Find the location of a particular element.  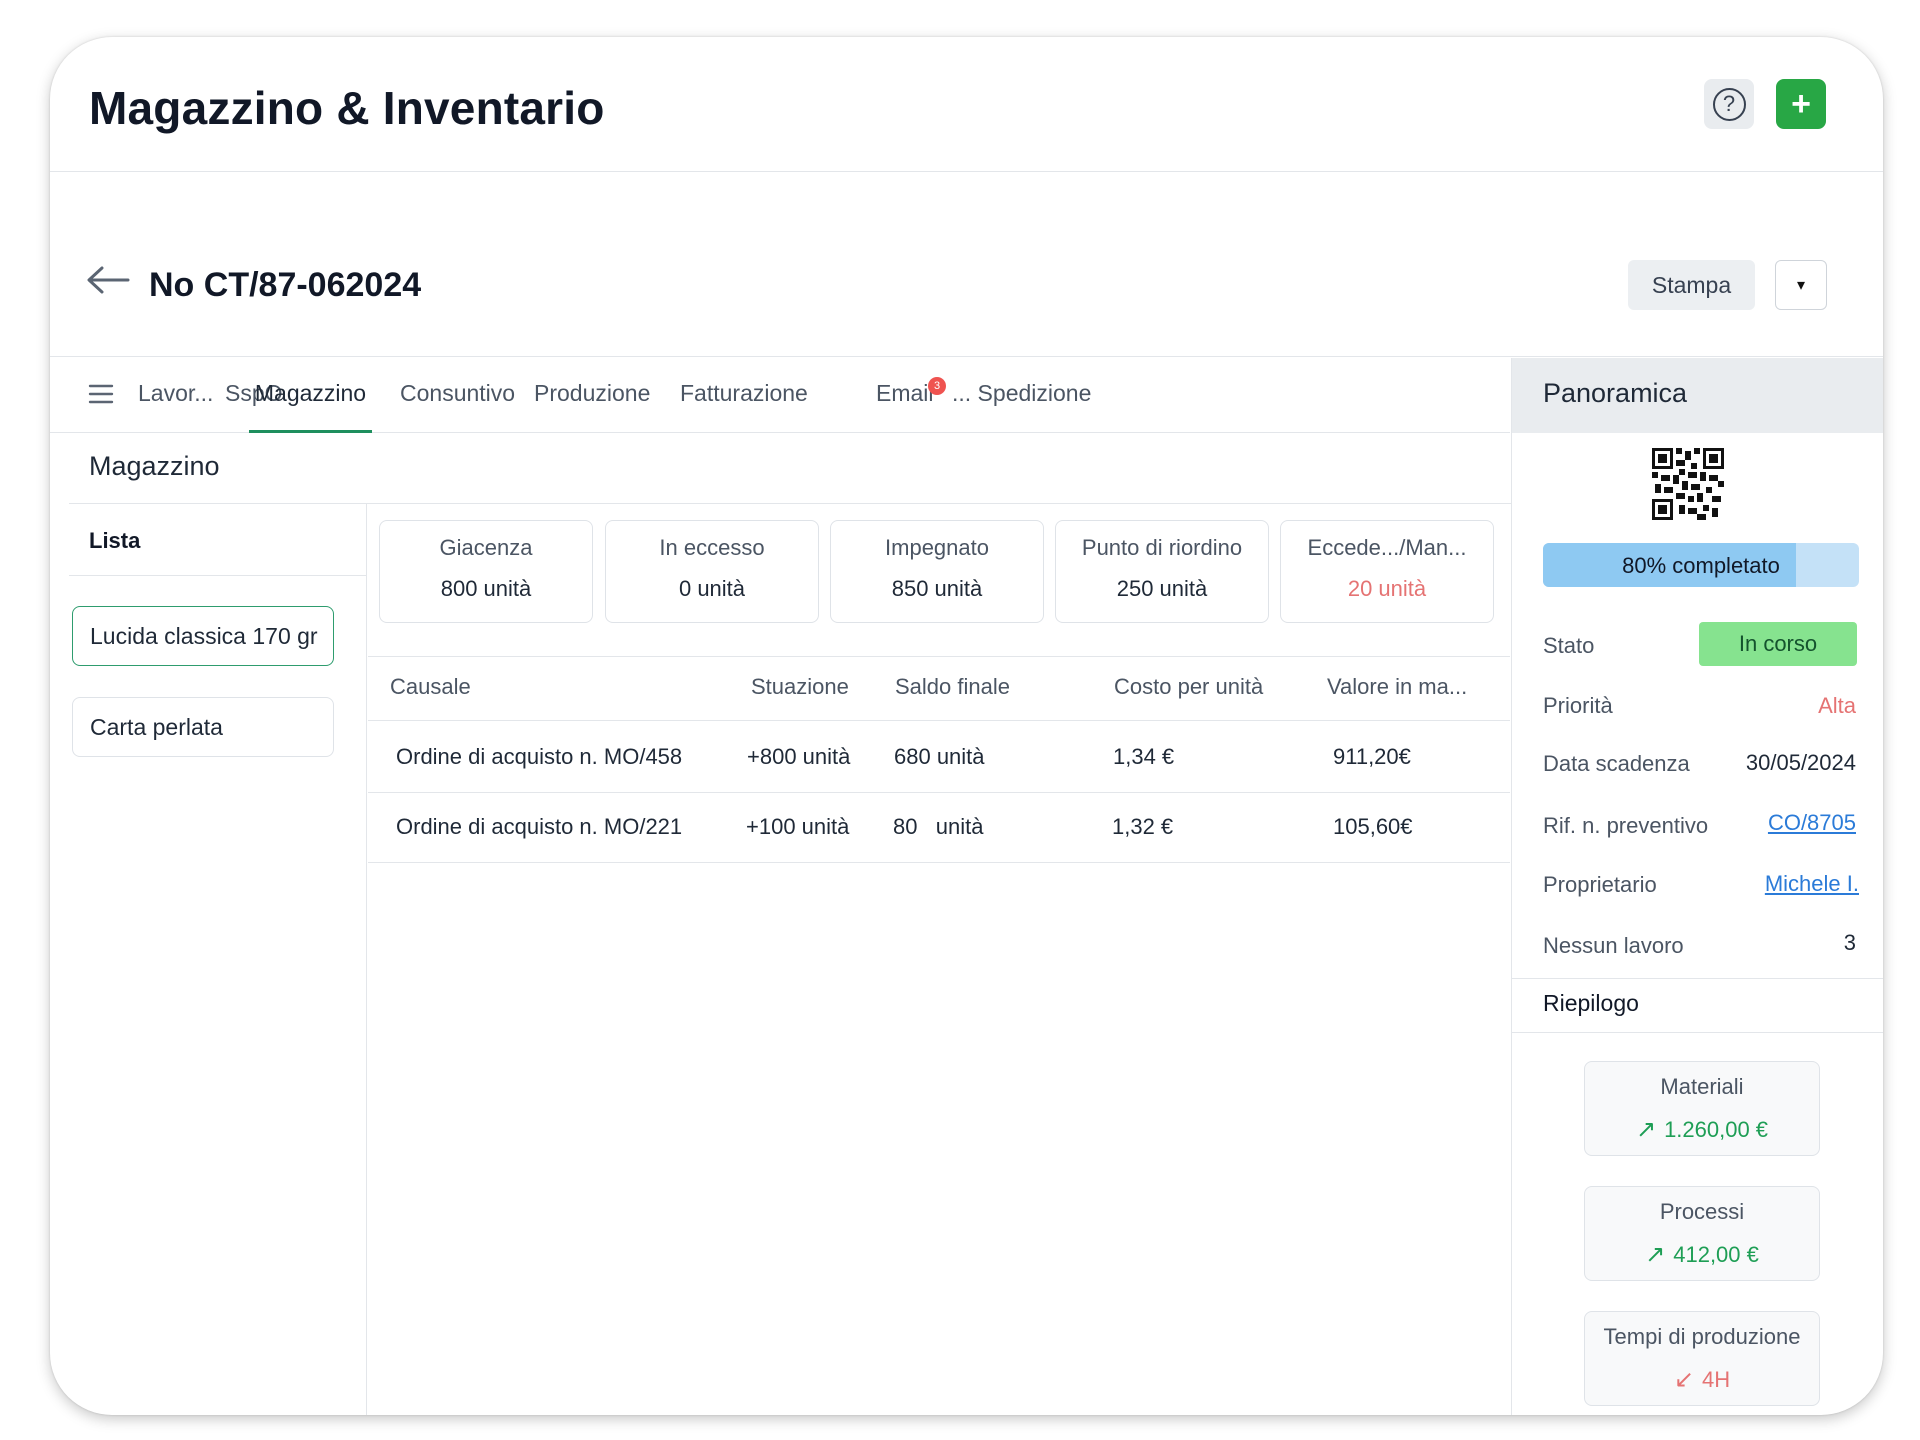

stat-label: Giacenza is located at coordinates (486, 547).